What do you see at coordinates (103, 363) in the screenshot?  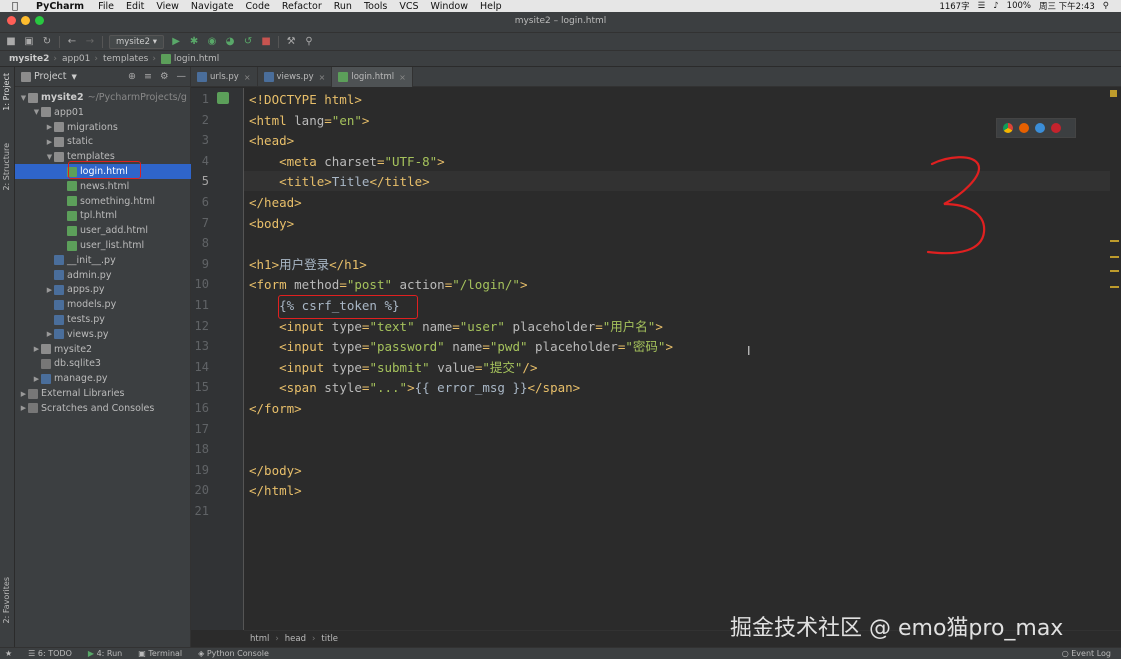 I see `tree-item-db-sqlite3: db.sqlite3` at bounding box center [103, 363].